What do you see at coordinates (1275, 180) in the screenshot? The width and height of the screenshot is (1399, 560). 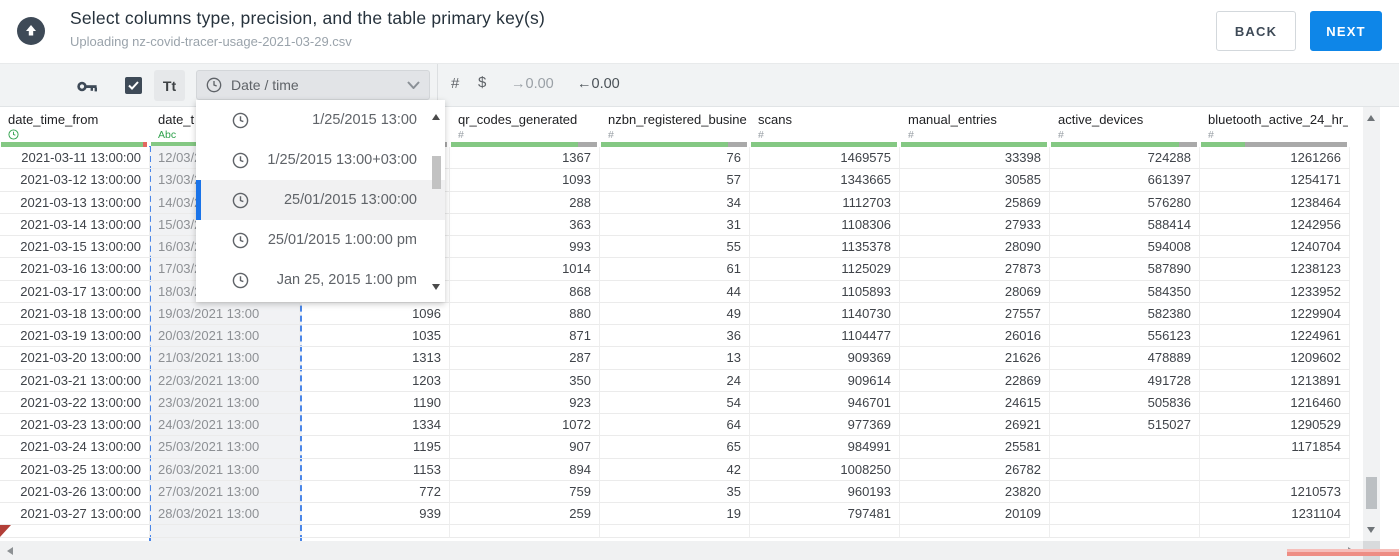 I see `table-cell: 1254171` at bounding box center [1275, 180].